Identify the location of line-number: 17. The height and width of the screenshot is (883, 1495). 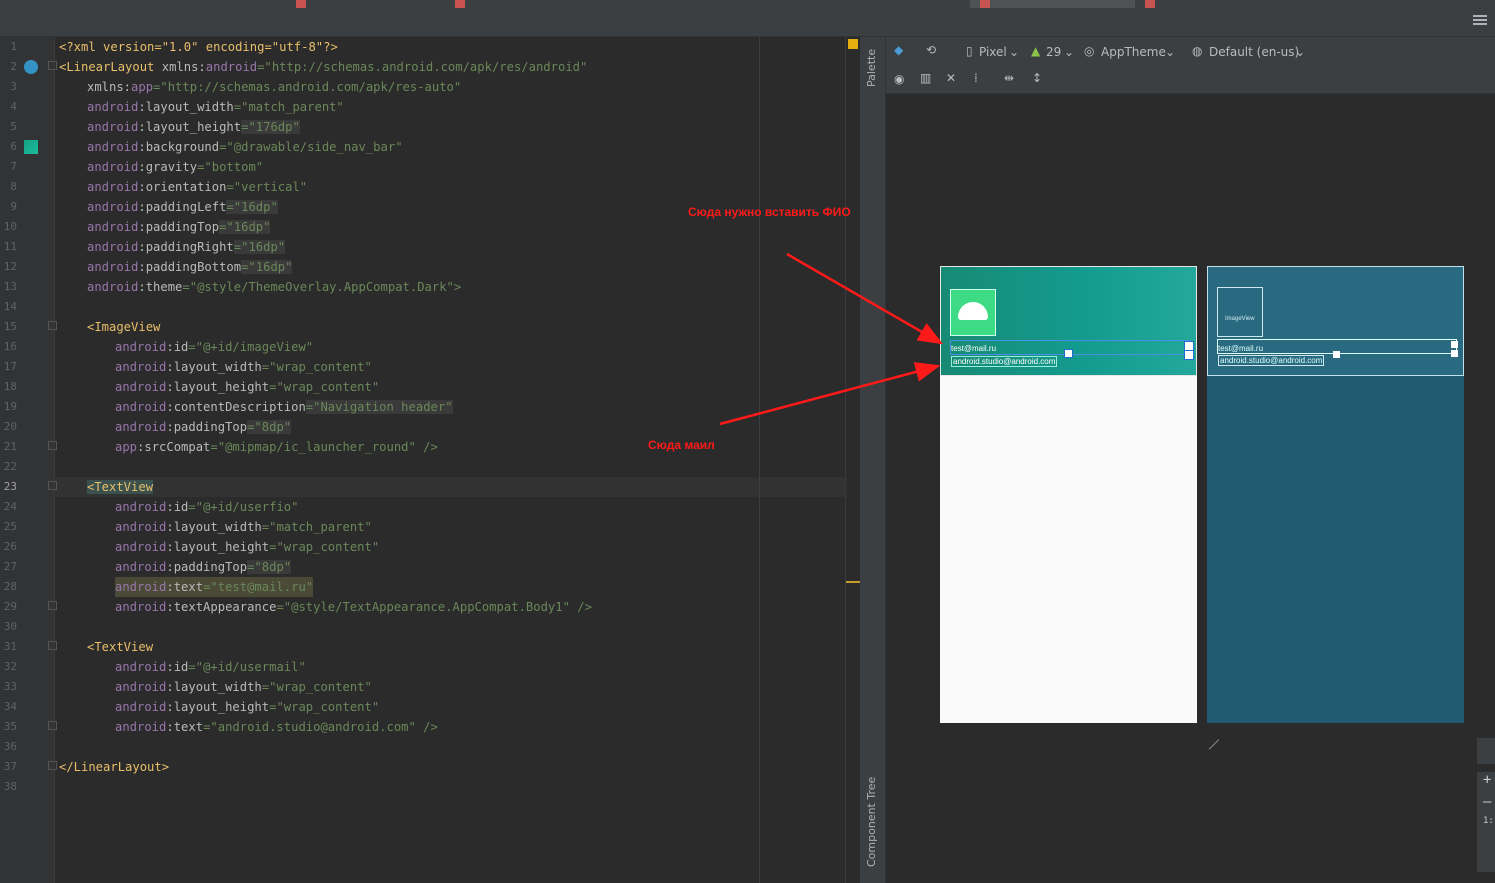
(10, 366).